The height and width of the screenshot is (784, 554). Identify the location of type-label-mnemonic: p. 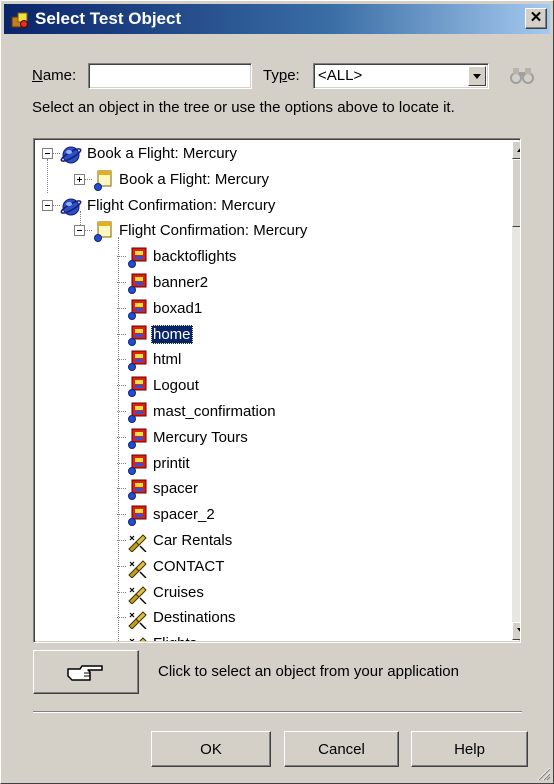
(283, 75).